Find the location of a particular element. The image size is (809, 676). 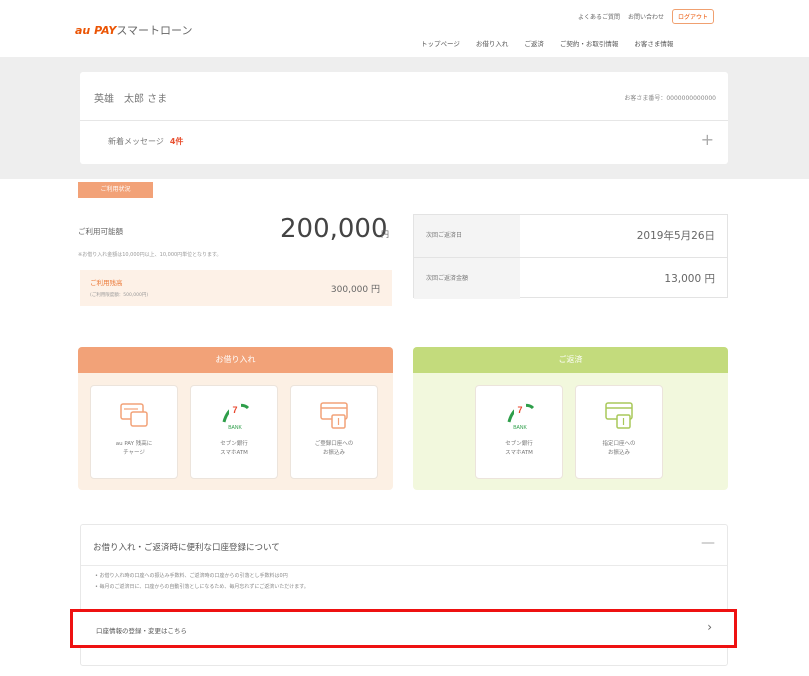

logo-brand: au PAY is located at coordinates (96, 30).